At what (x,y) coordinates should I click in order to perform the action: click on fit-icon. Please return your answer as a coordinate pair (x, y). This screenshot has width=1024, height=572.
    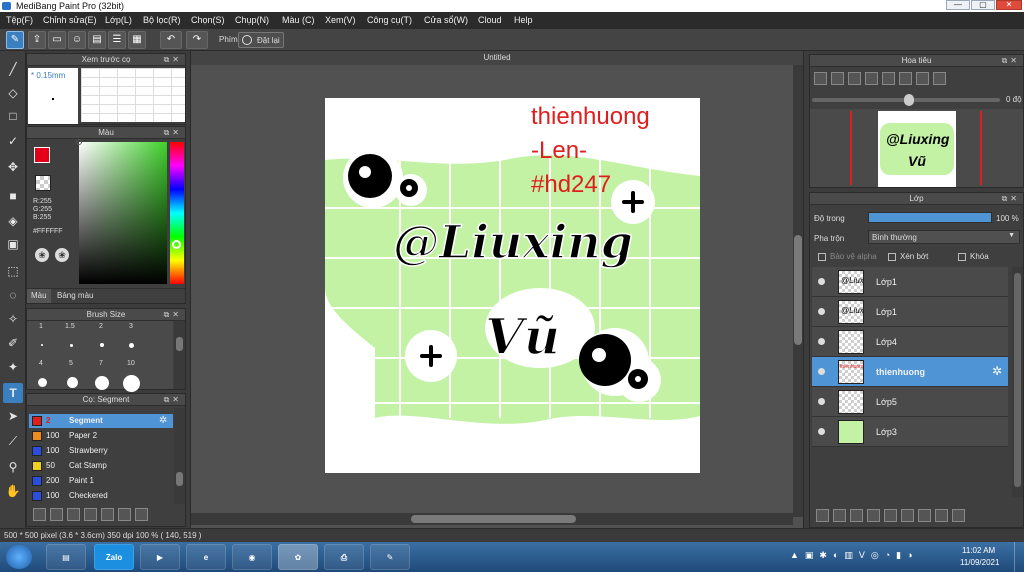
    Looking at the image, I should click on (854, 78).